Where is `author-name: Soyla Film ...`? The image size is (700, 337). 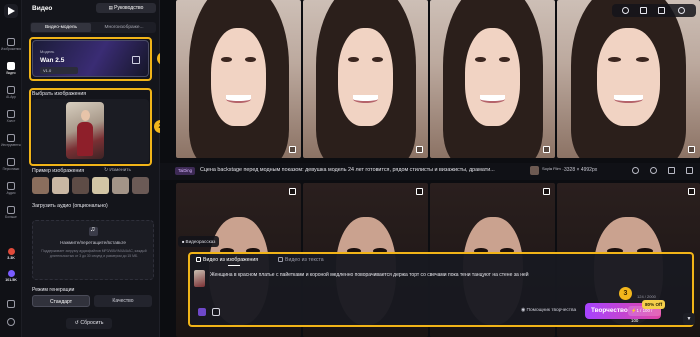 author-name: Soyla Film ... is located at coordinates (554, 168).